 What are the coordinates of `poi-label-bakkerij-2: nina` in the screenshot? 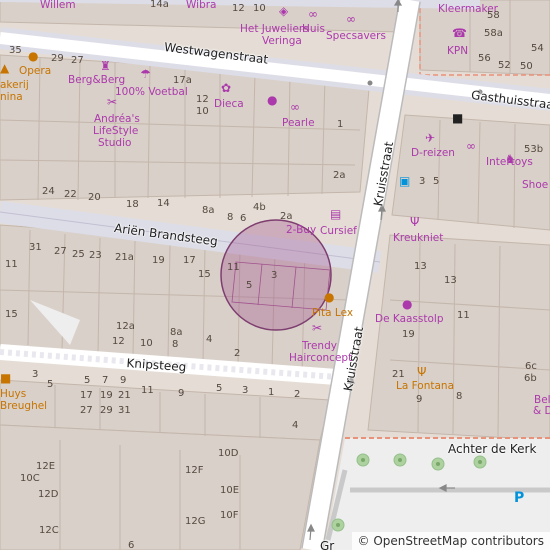 It's located at (11, 97).